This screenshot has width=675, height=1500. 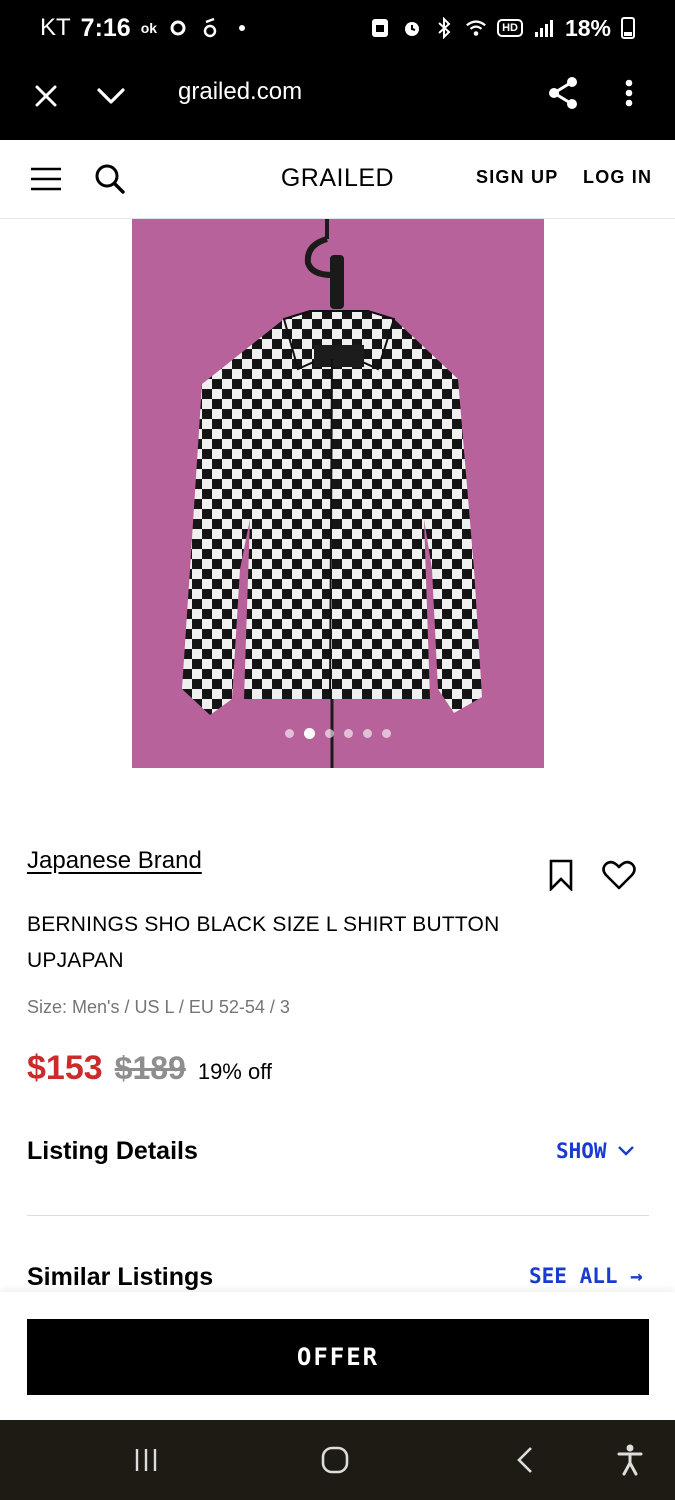 What do you see at coordinates (517, 177) in the screenshot?
I see `sign-up-link: SIGN UP` at bounding box center [517, 177].